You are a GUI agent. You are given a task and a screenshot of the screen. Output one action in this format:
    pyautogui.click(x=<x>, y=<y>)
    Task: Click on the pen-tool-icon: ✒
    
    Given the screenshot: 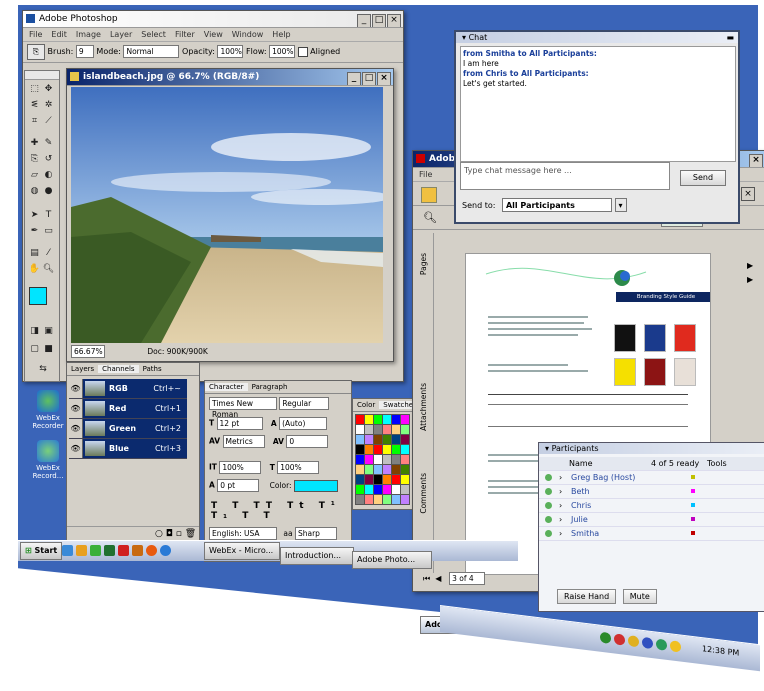 What is the action you would take?
    pyautogui.click(x=34, y=231)
    